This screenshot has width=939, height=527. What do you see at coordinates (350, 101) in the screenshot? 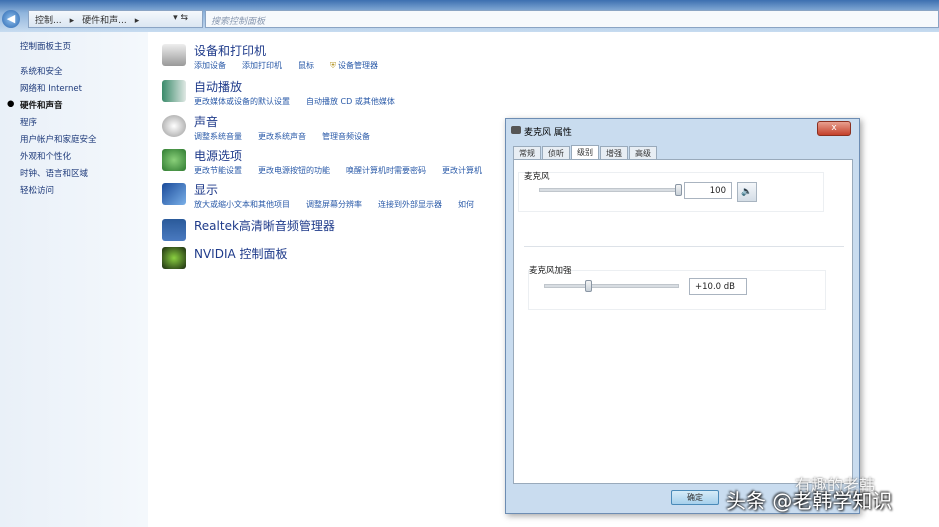
I see `link: 自动播放 CD 或其他媒体` at bounding box center [350, 101].